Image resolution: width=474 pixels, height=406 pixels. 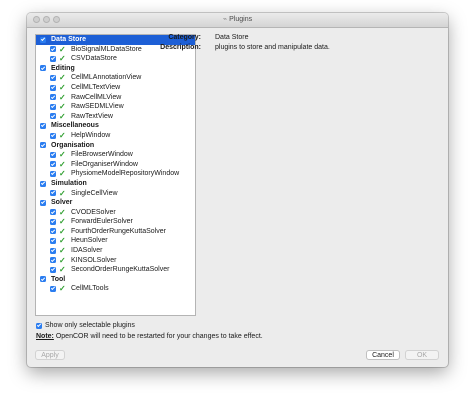 I want to click on tree-plugin-row: ✓ RawSEDMLView, so click(x=115, y=107).